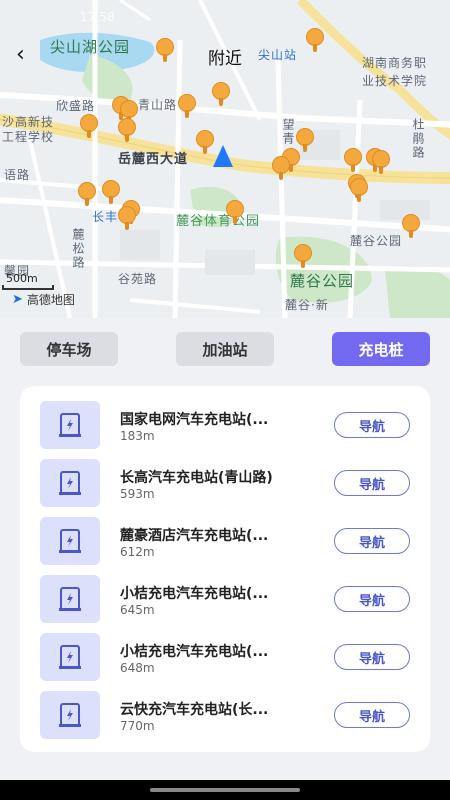  I want to click on filter-charging-pile-button: 充电桩, so click(381, 349).